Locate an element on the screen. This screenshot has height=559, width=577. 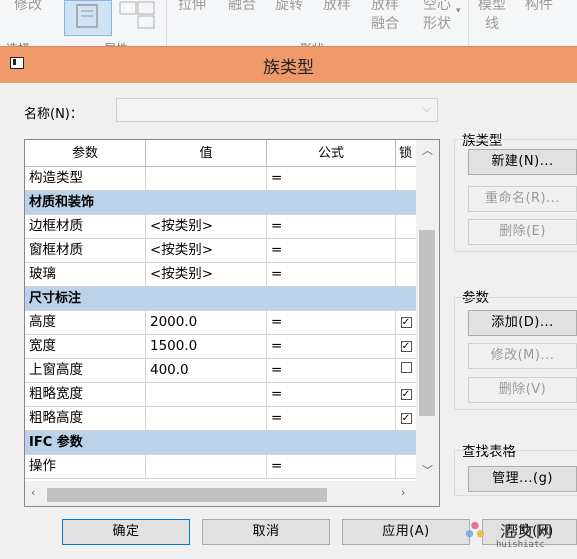
parameter-row: 粗略高度 = ✓ is located at coordinates (221, 419).